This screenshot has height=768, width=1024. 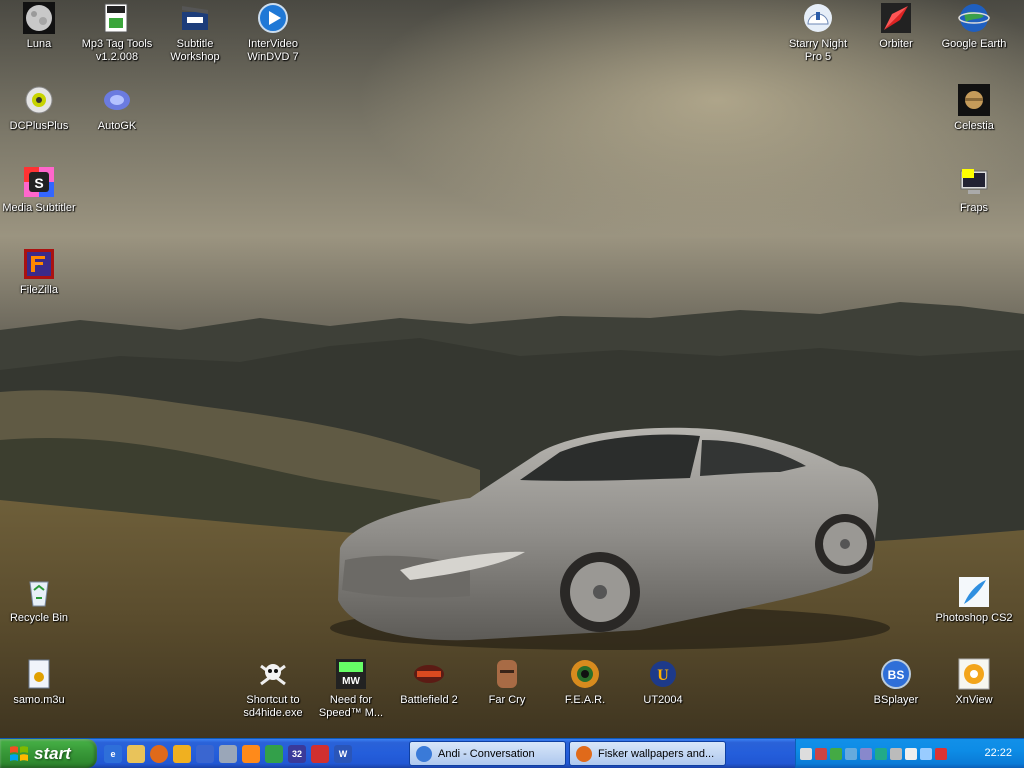 What do you see at coordinates (585, 674) in the screenshot?
I see `fear-eye-icon` at bounding box center [585, 674].